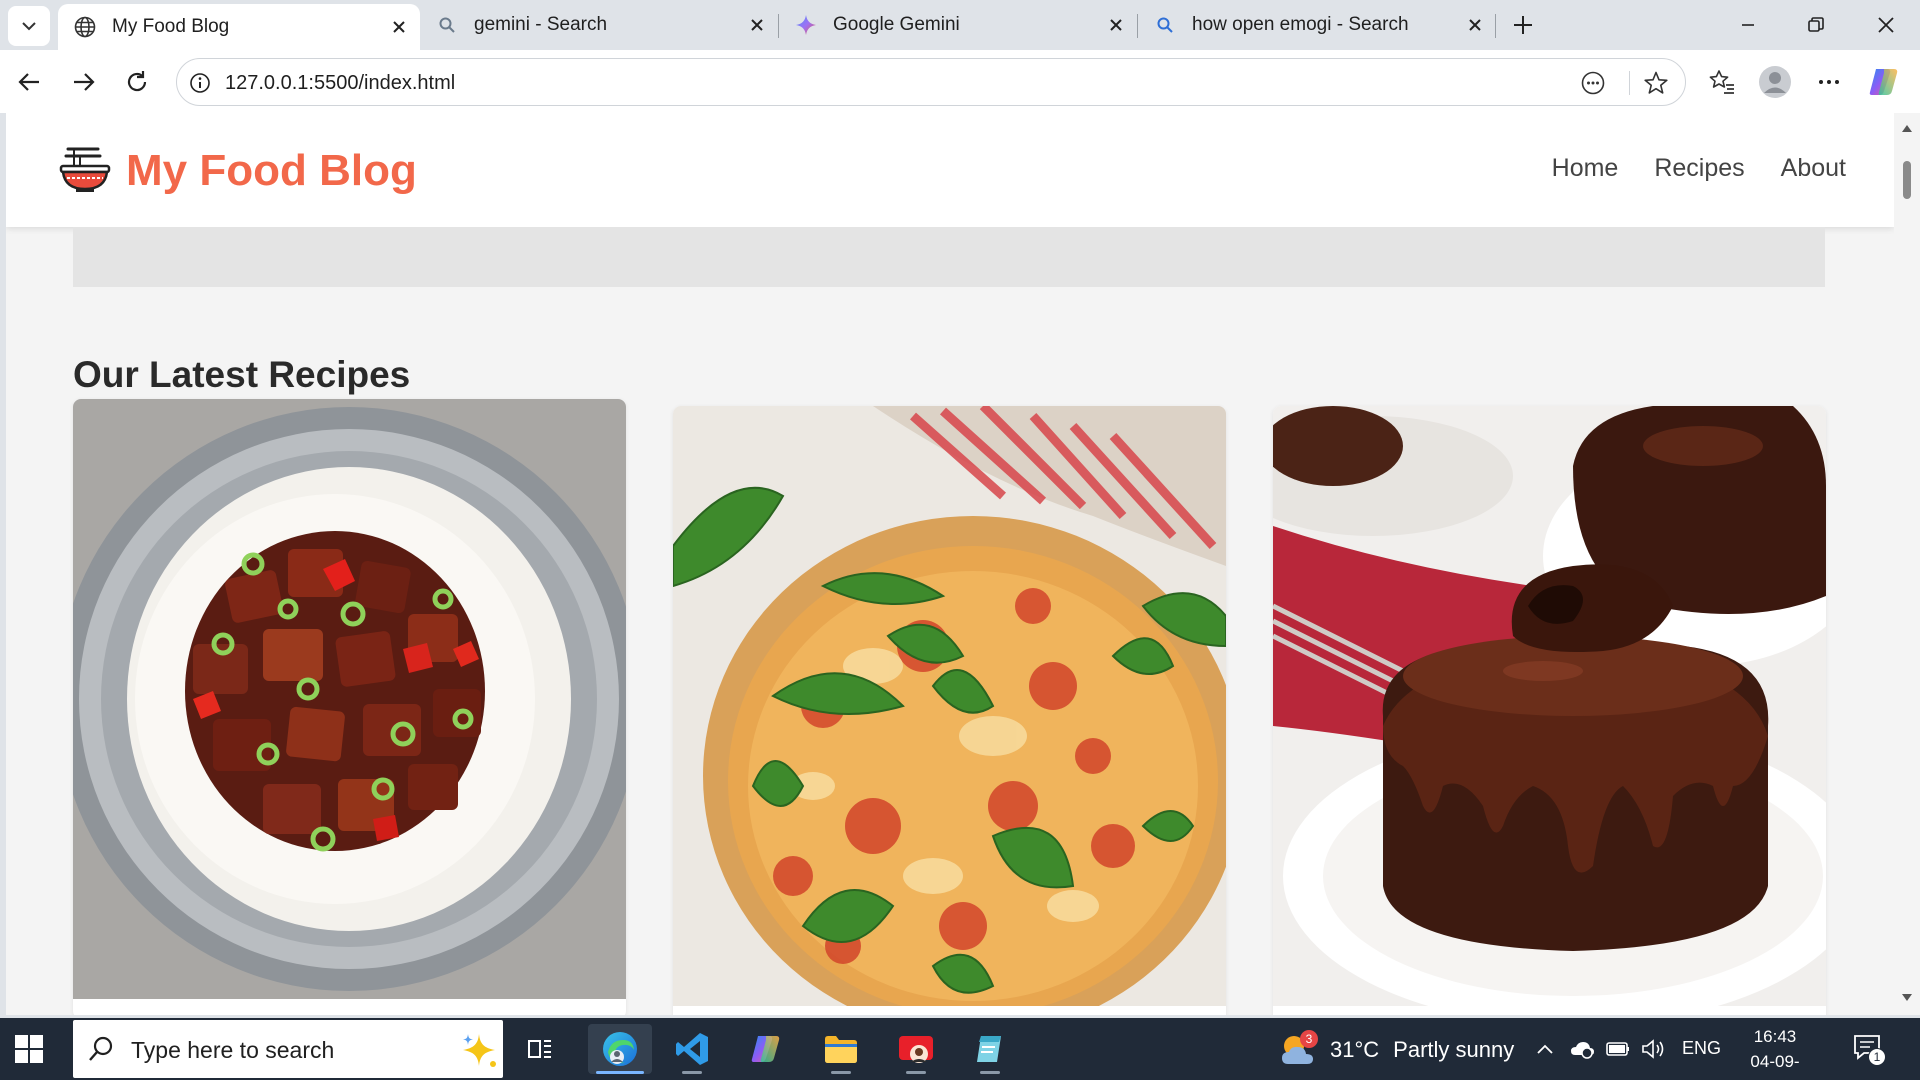 The image size is (1920, 1080). What do you see at coordinates (233, 1050) in the screenshot?
I see `search-placeholder: Type here to search` at bounding box center [233, 1050].